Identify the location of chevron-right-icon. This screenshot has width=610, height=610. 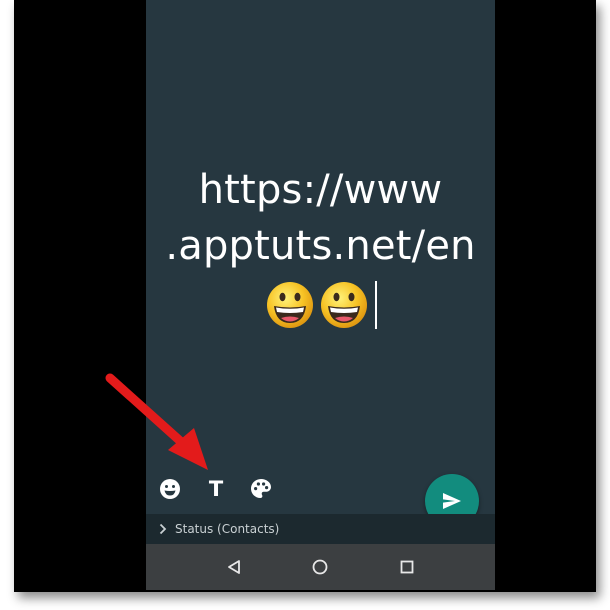
(165, 529).